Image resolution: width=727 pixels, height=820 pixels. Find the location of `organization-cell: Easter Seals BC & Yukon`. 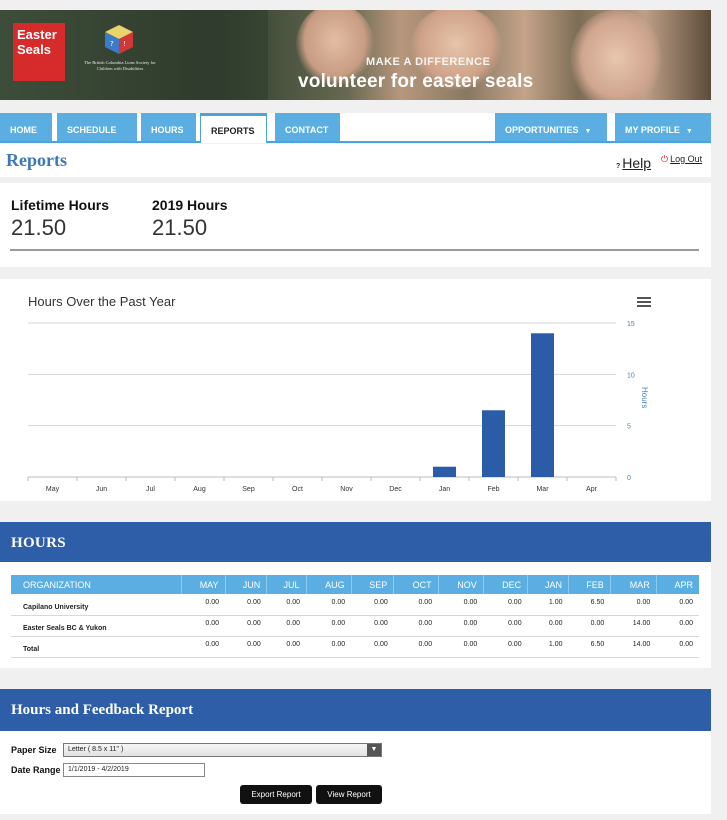

organization-cell: Easter Seals BC & Yukon is located at coordinates (96, 626).